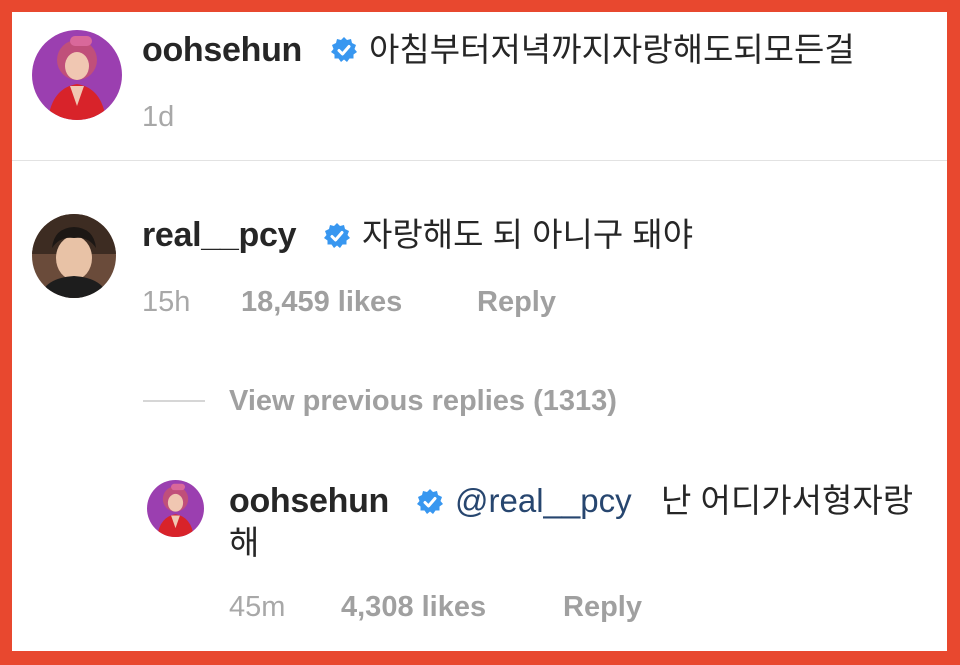  What do you see at coordinates (413, 607) in the screenshot?
I see `reply-likes: 4,308 likes` at bounding box center [413, 607].